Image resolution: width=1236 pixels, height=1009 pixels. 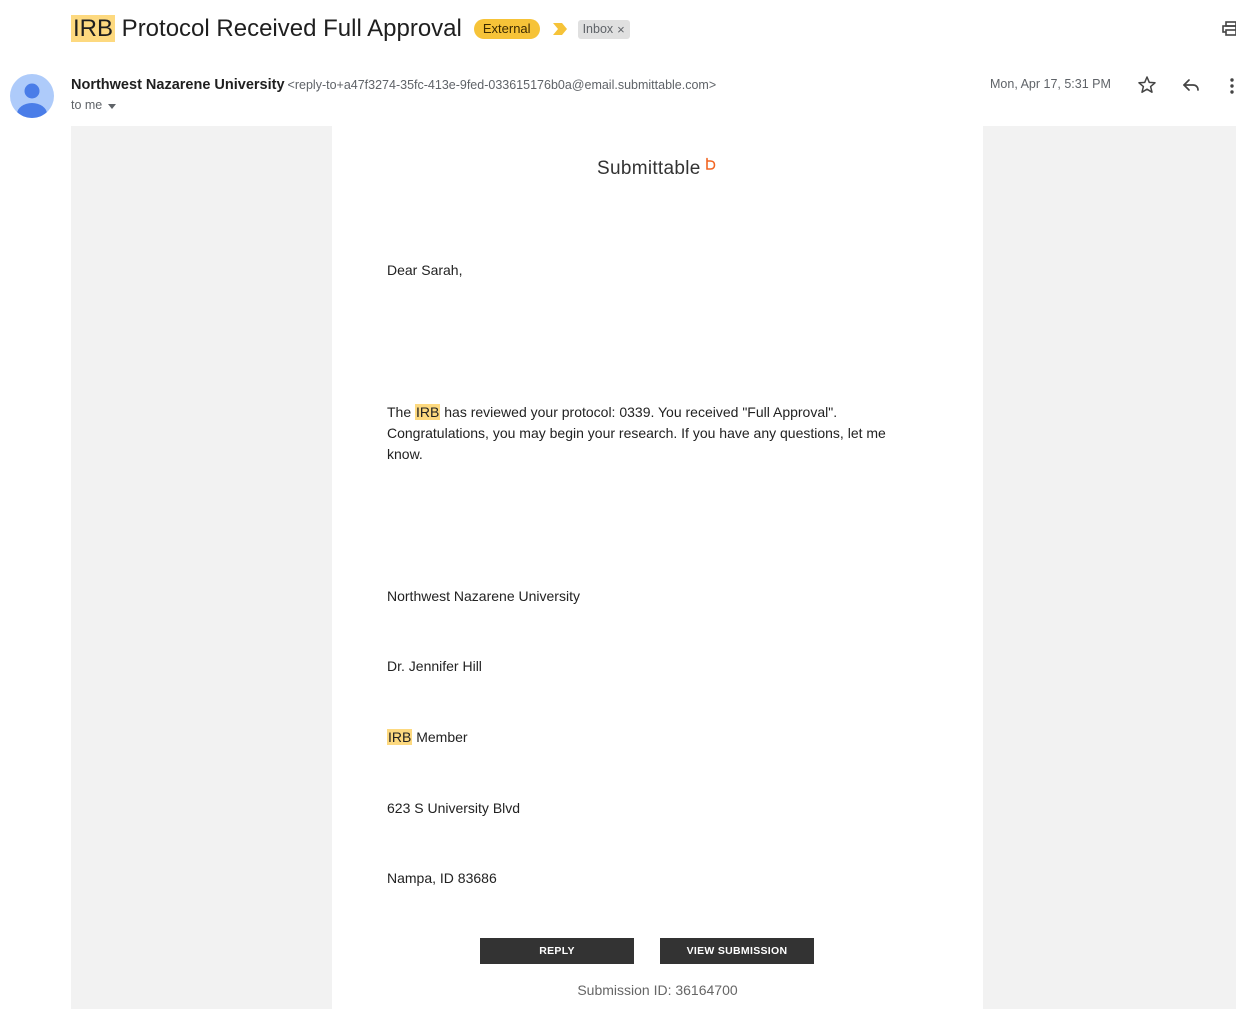 What do you see at coordinates (598, 28) in the screenshot?
I see `inbox-label-text: Inbox` at bounding box center [598, 28].